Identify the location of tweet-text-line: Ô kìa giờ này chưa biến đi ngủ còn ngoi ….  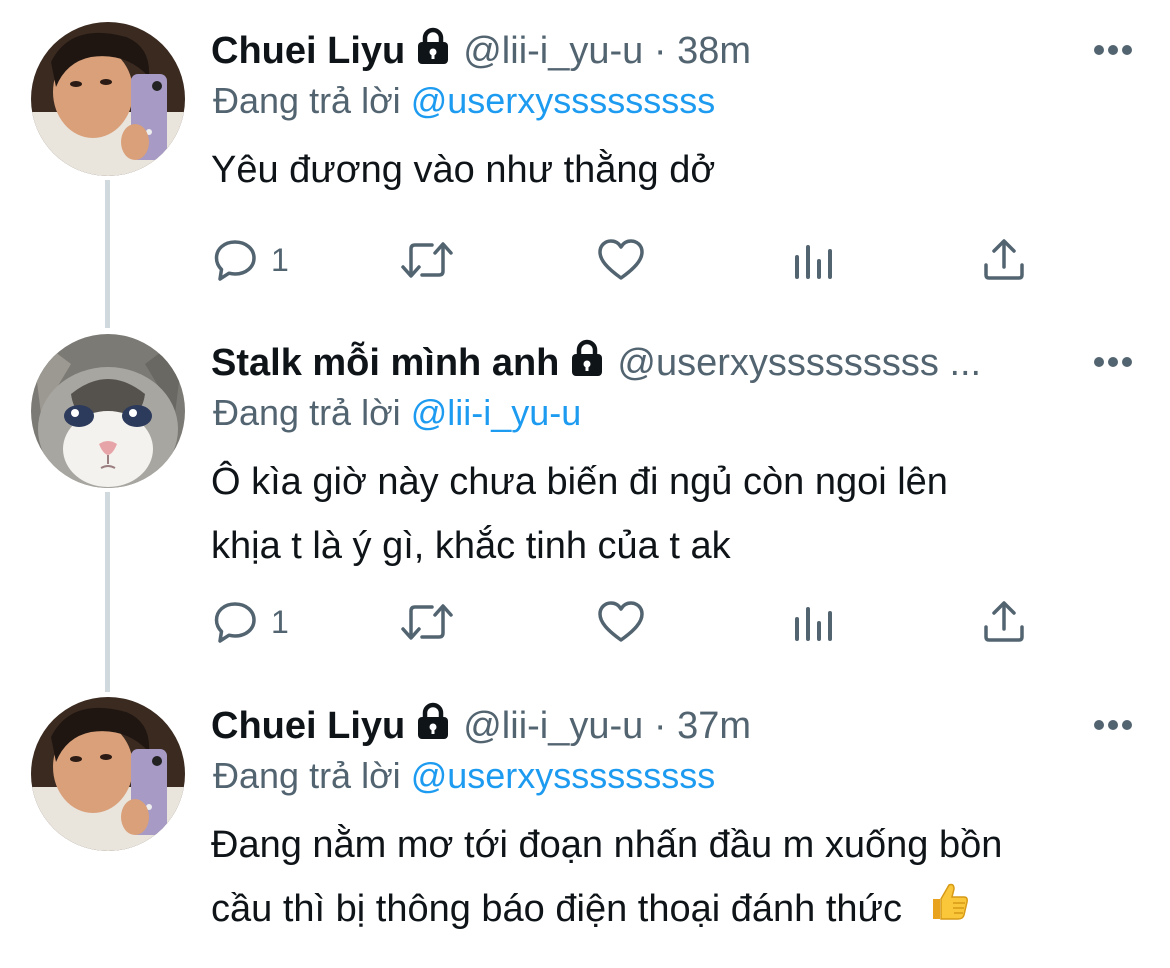
(579, 482).